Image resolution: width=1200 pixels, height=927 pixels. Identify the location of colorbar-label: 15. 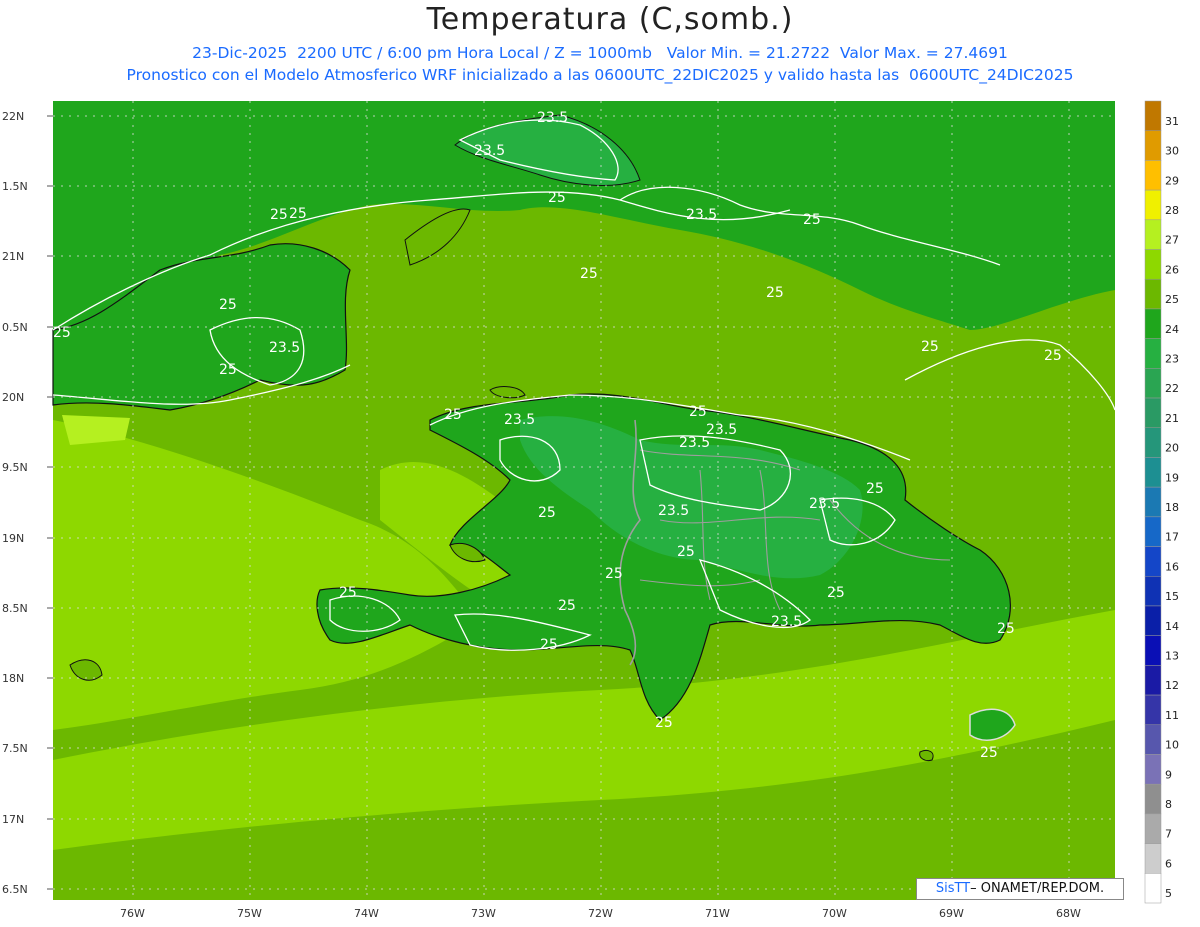
(1172, 596).